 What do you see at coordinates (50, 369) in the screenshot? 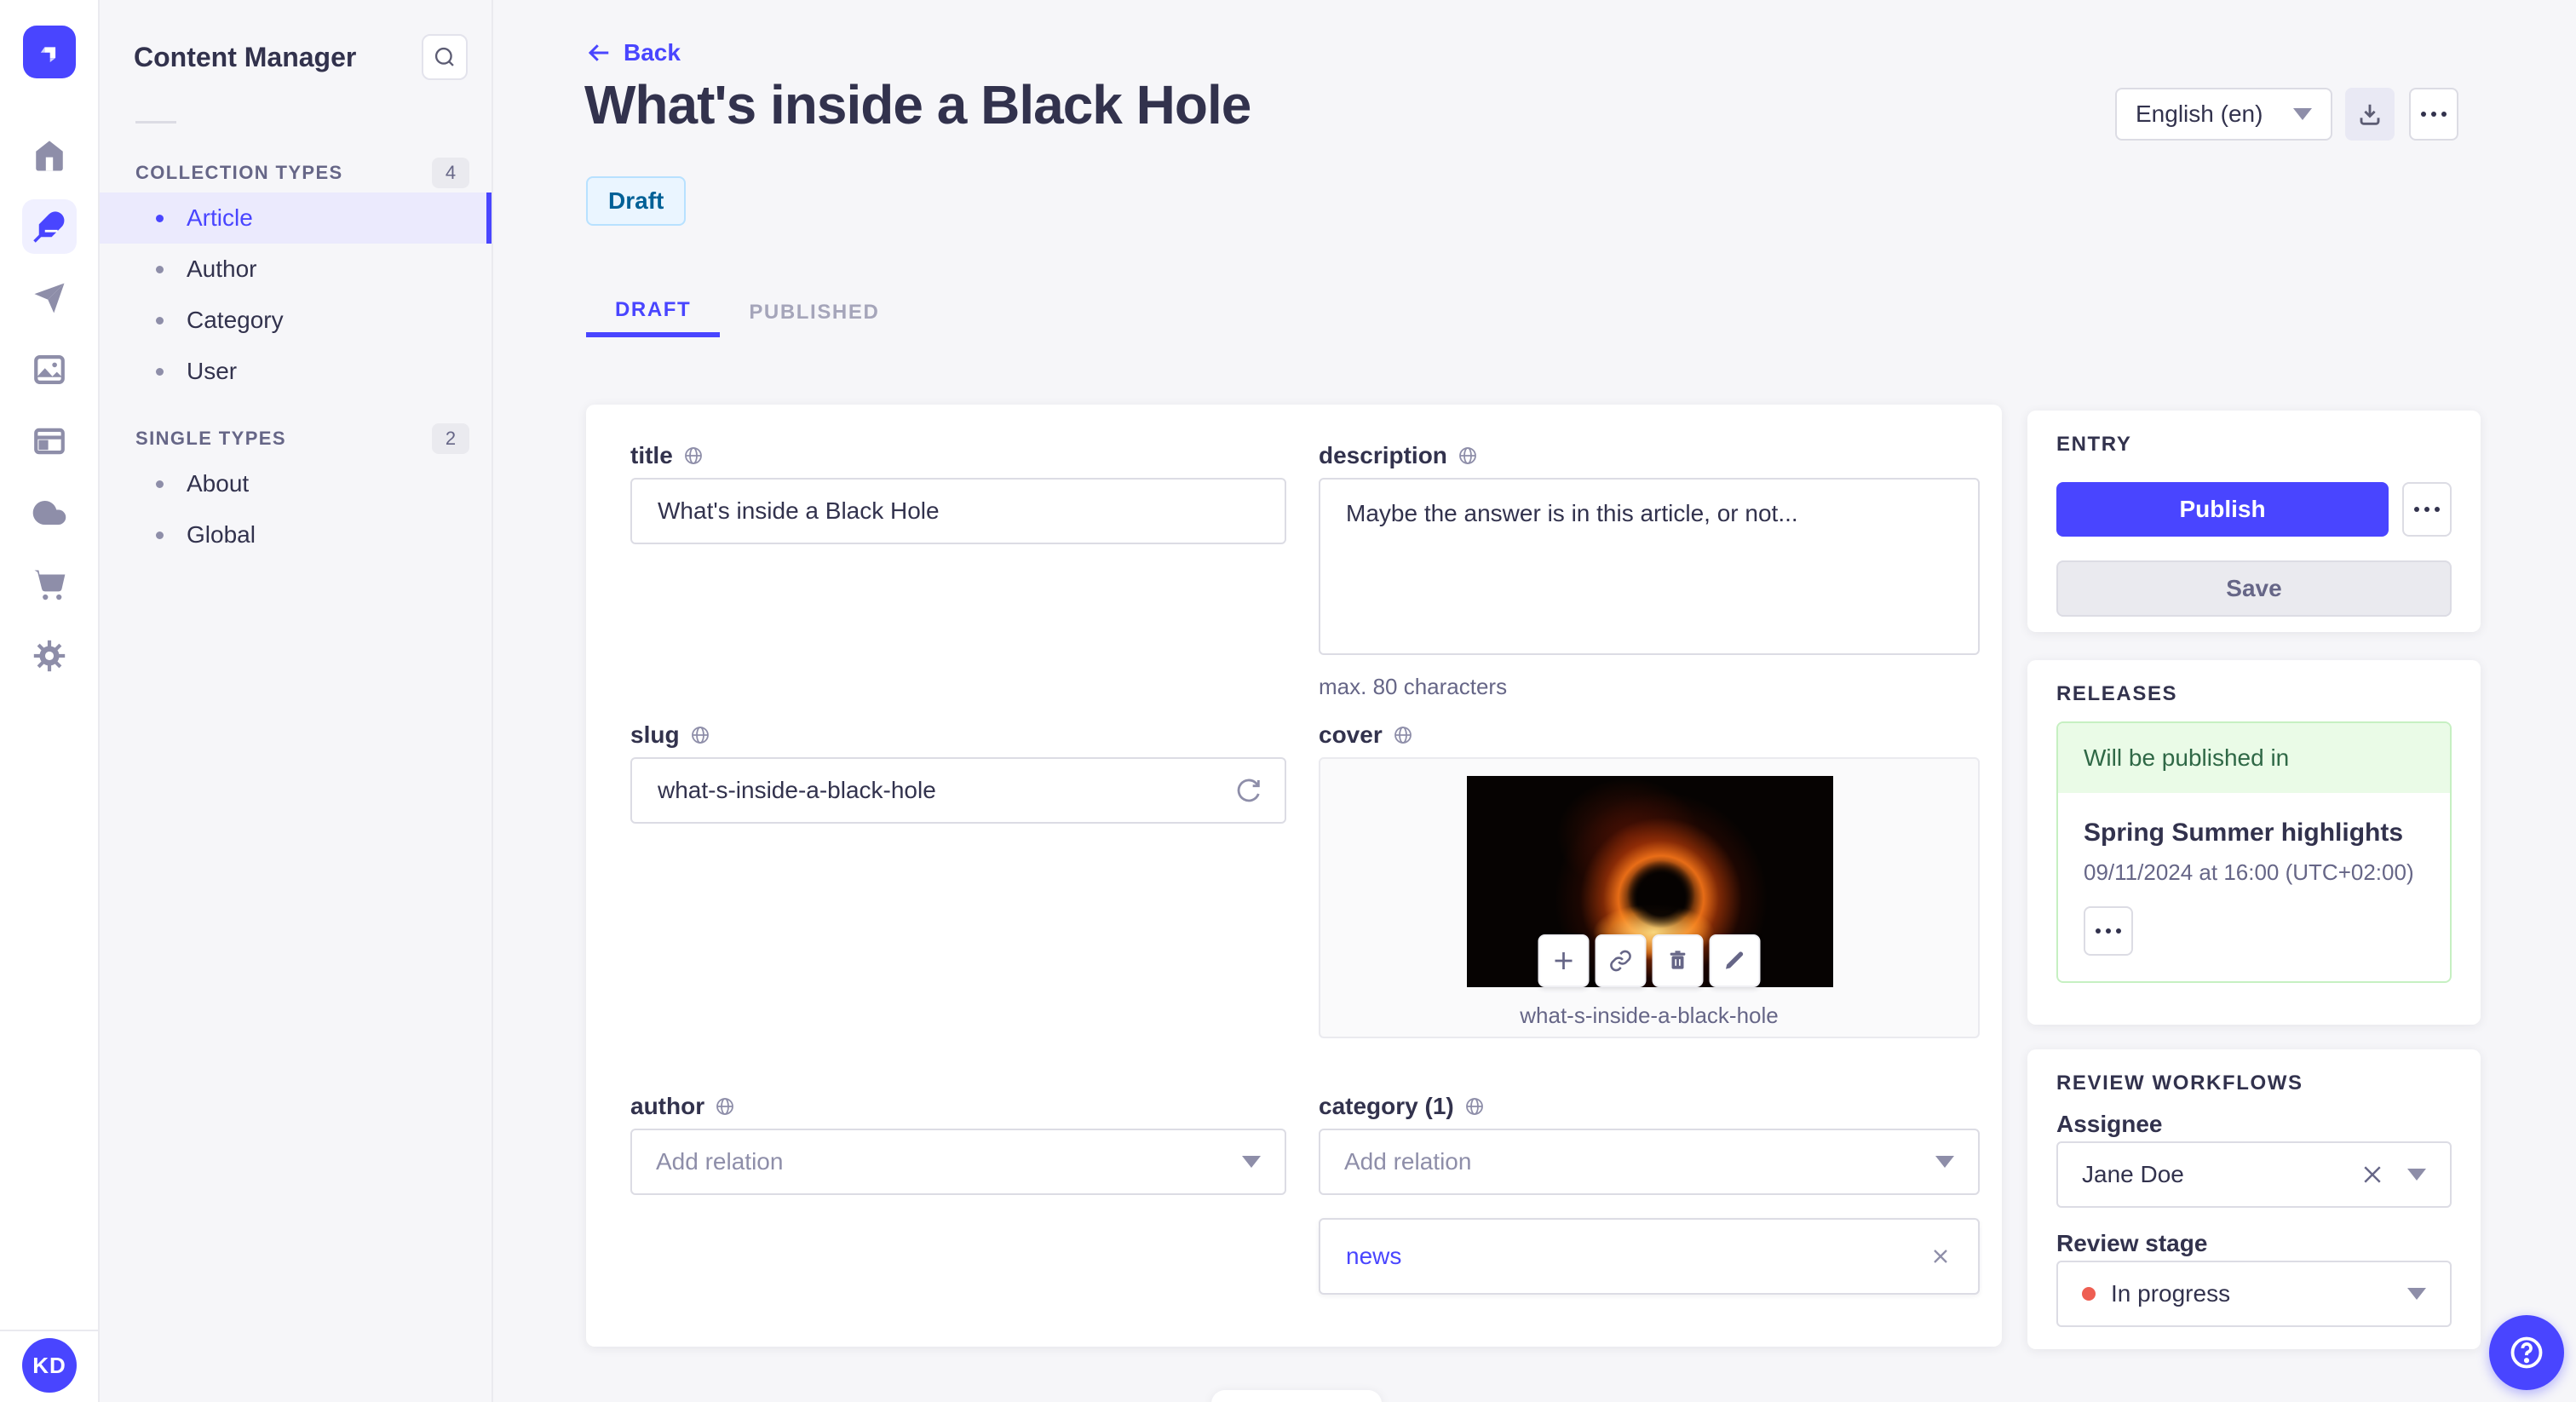
I see `media-library-icon` at bounding box center [50, 369].